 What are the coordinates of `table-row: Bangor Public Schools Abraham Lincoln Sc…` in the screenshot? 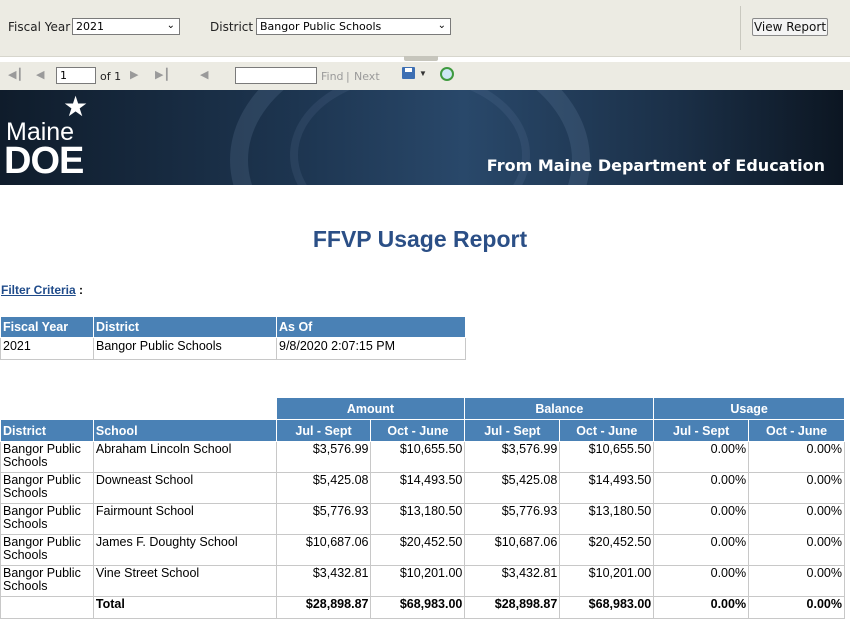 It's located at (422, 457).